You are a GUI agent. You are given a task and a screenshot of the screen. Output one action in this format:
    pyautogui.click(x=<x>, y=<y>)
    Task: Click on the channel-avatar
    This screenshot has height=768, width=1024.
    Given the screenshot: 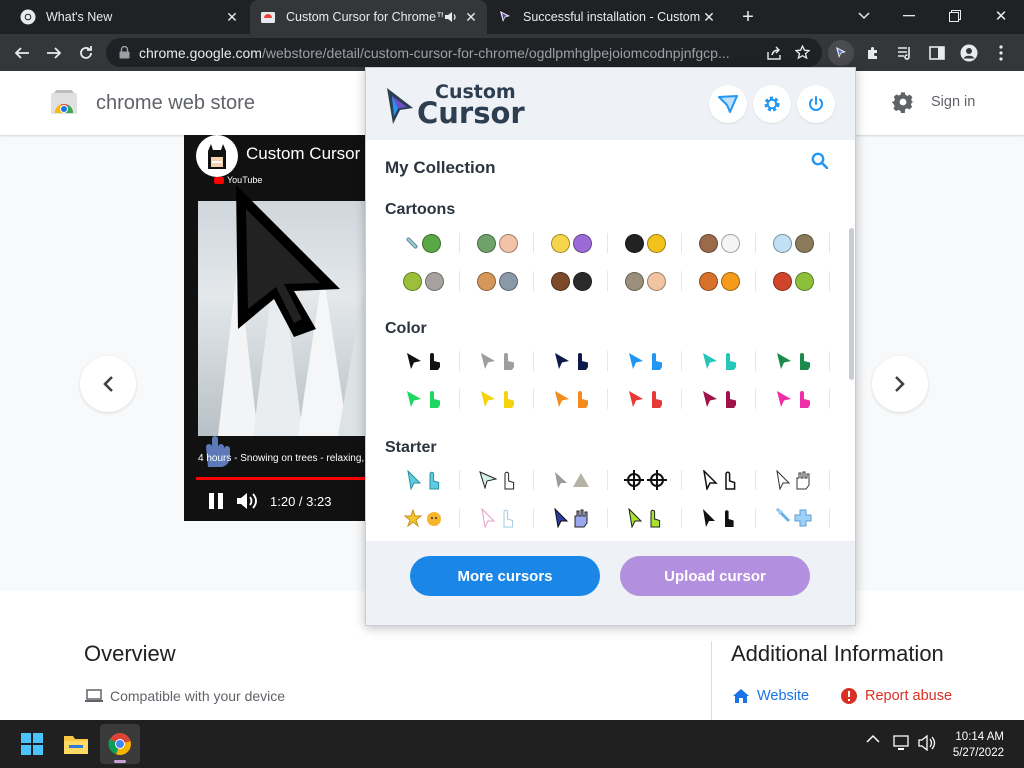 What is the action you would take?
    pyautogui.click(x=217, y=156)
    